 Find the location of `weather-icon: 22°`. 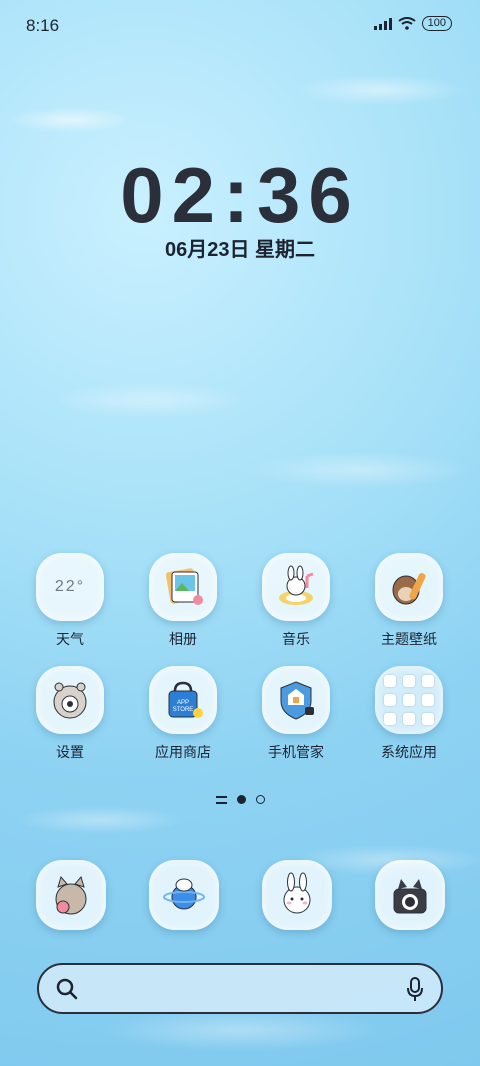

weather-icon: 22° is located at coordinates (70, 587).